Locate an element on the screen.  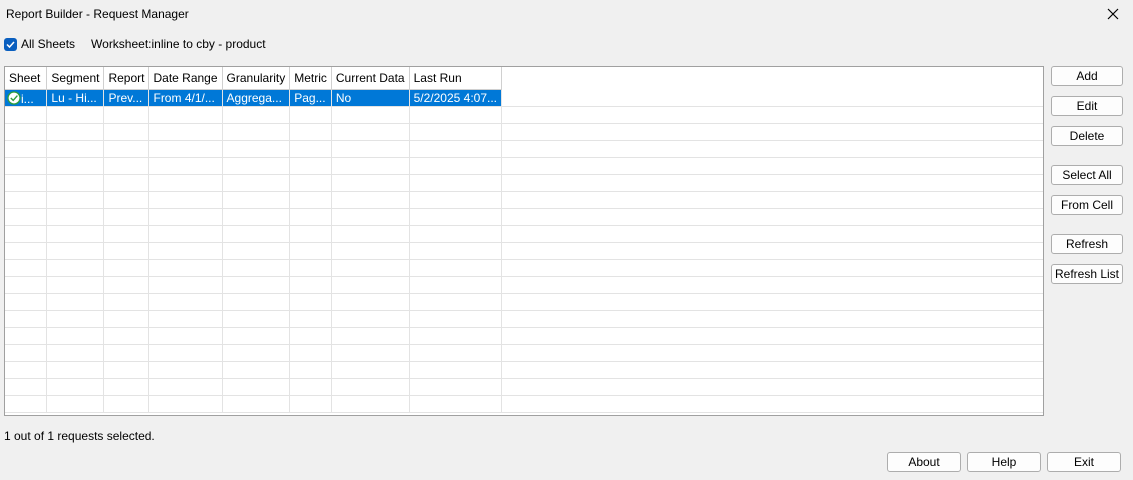
about-button: About is located at coordinates (924, 462).